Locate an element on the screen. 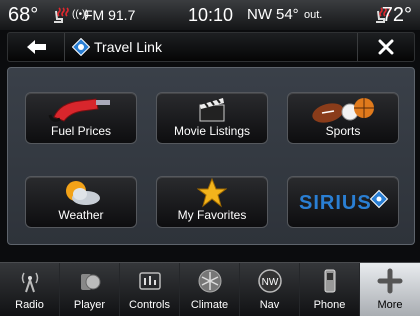 The width and height of the screenshot is (420, 316). close-button is located at coordinates (385, 47).